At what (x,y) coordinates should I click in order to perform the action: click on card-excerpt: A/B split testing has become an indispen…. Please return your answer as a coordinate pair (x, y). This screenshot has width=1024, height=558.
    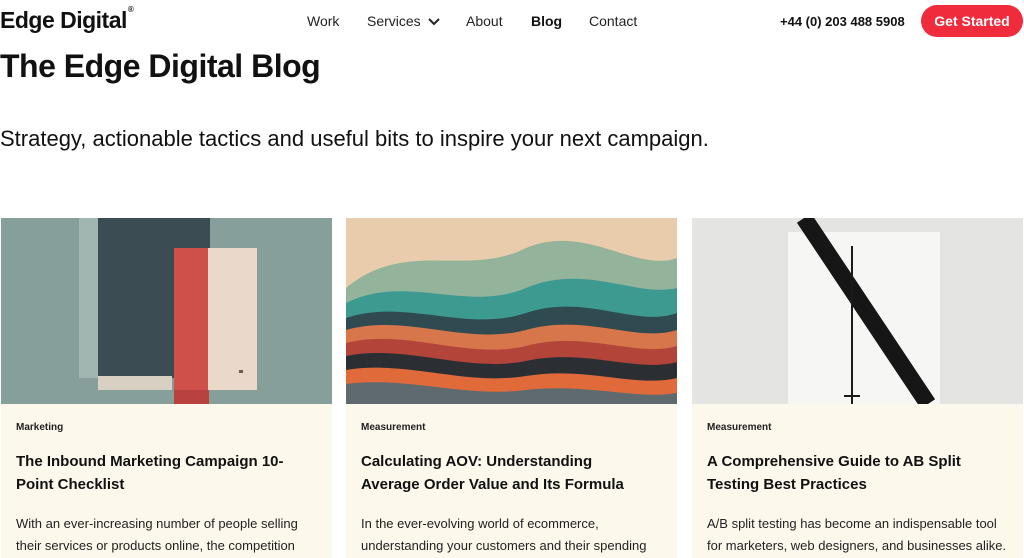
    Looking at the image, I should click on (857, 534).